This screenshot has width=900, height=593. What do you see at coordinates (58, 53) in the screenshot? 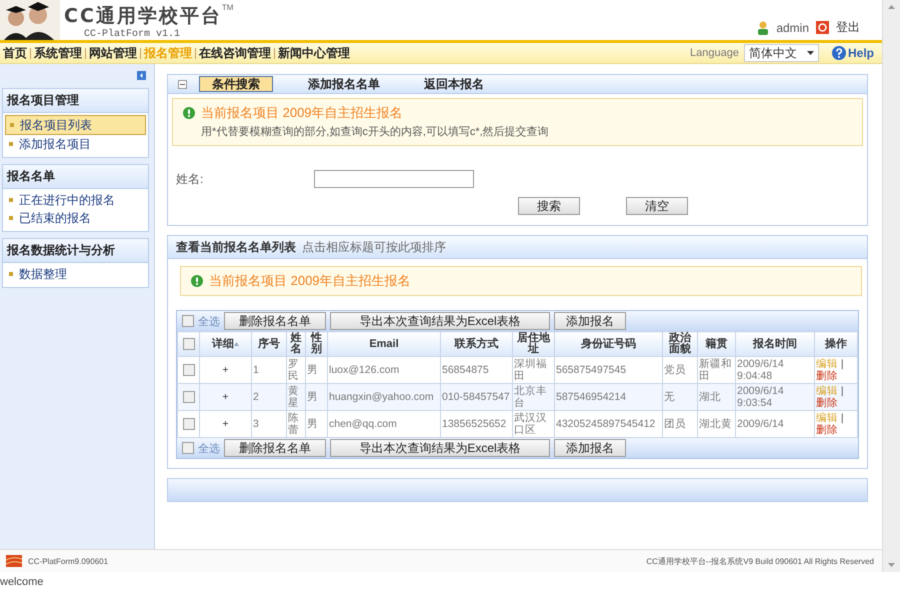
I see `nav-item: 系统管理` at bounding box center [58, 53].